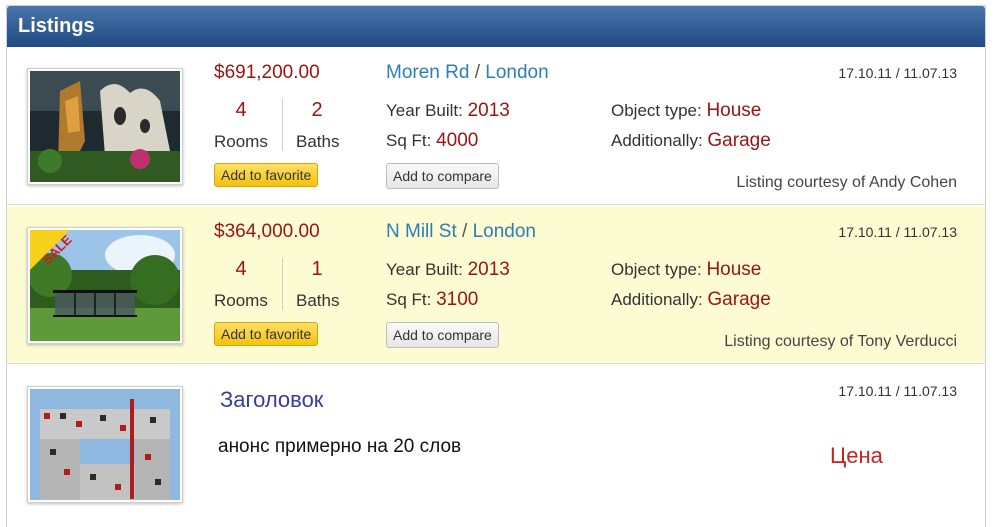  I want to click on panel-title: Listings, so click(496, 26).